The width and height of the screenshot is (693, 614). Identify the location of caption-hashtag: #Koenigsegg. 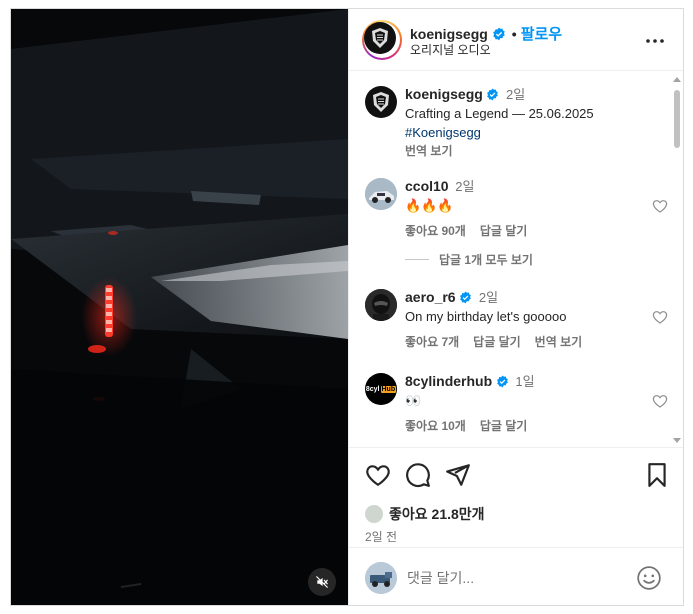
(525, 132).